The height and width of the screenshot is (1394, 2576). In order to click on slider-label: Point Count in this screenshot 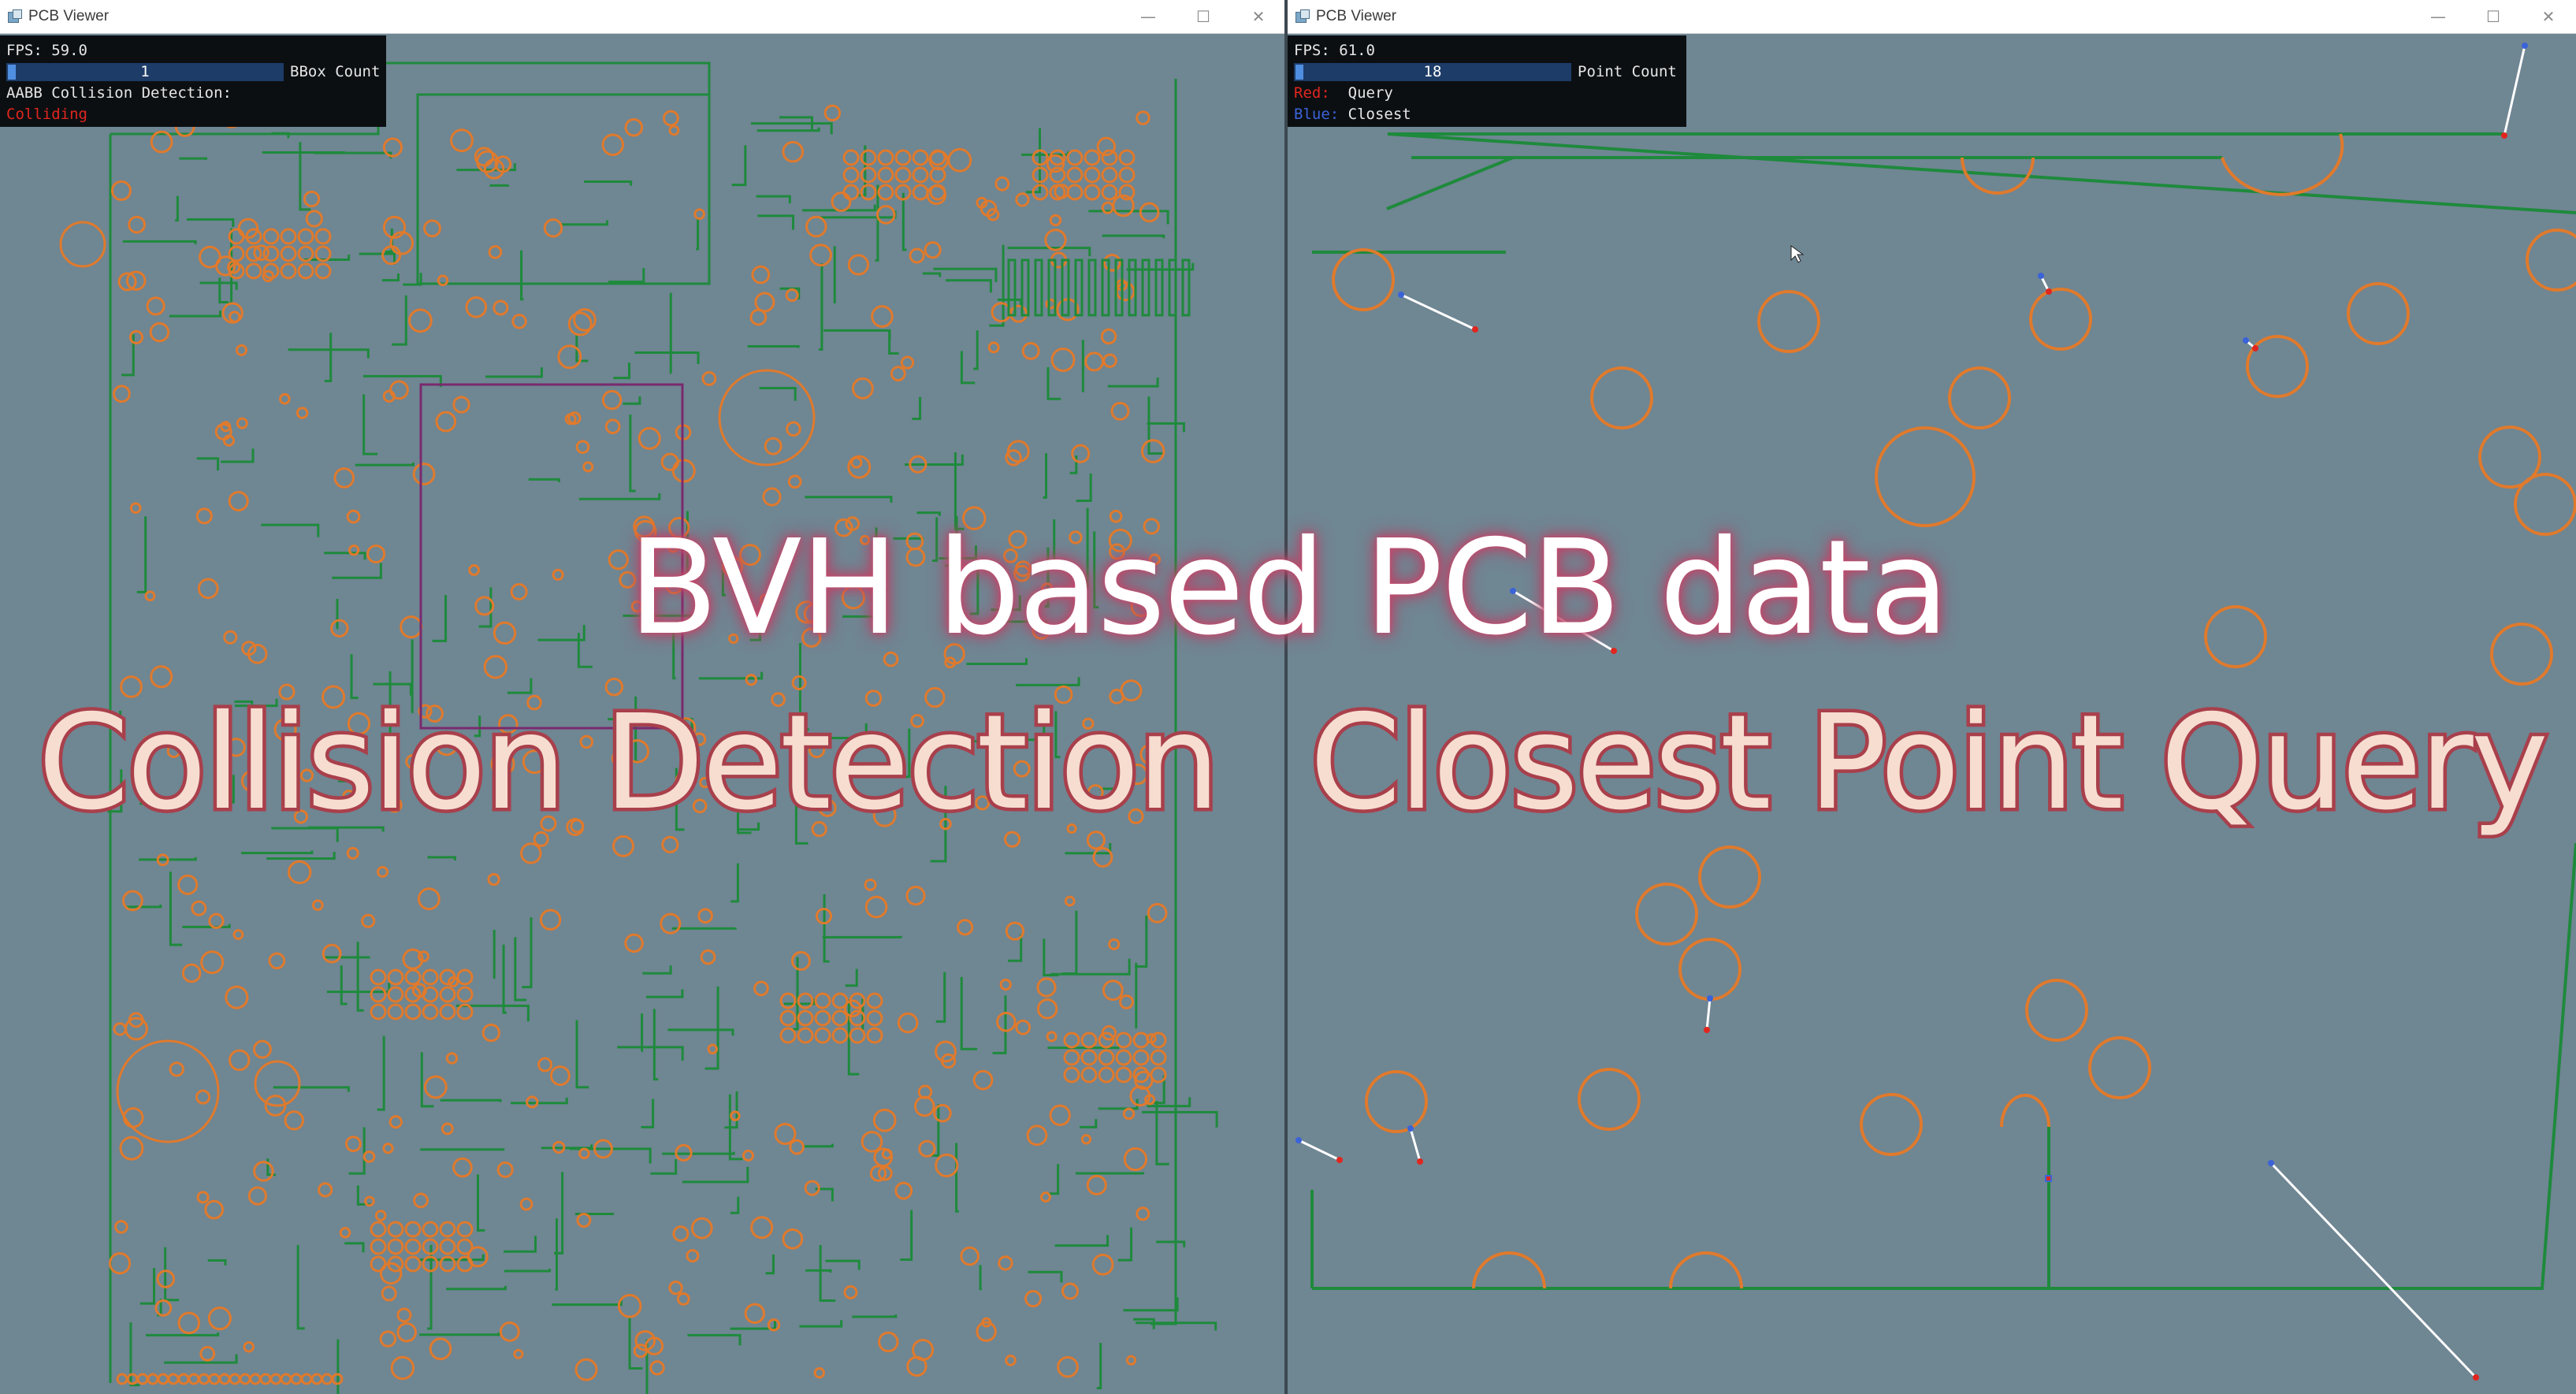, I will do `click(1627, 71)`.